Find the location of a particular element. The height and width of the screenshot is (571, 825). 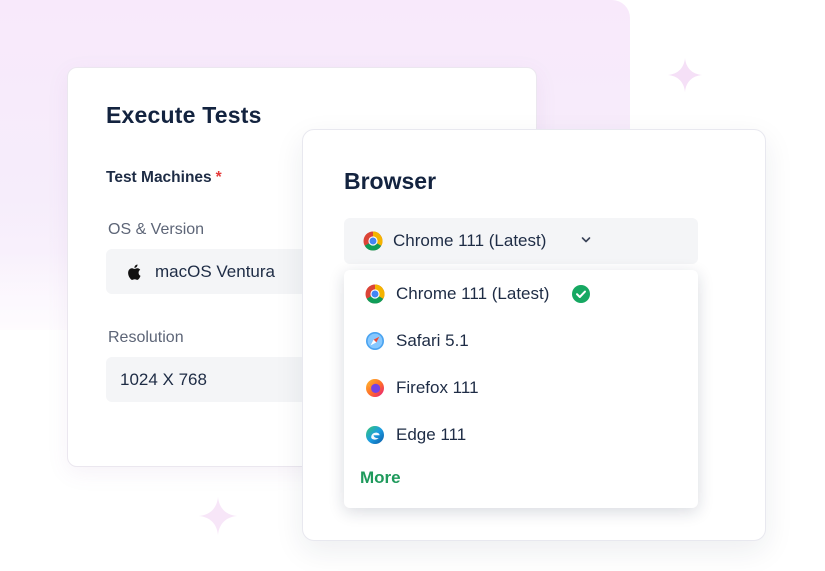

safari-icon is located at coordinates (375, 341).